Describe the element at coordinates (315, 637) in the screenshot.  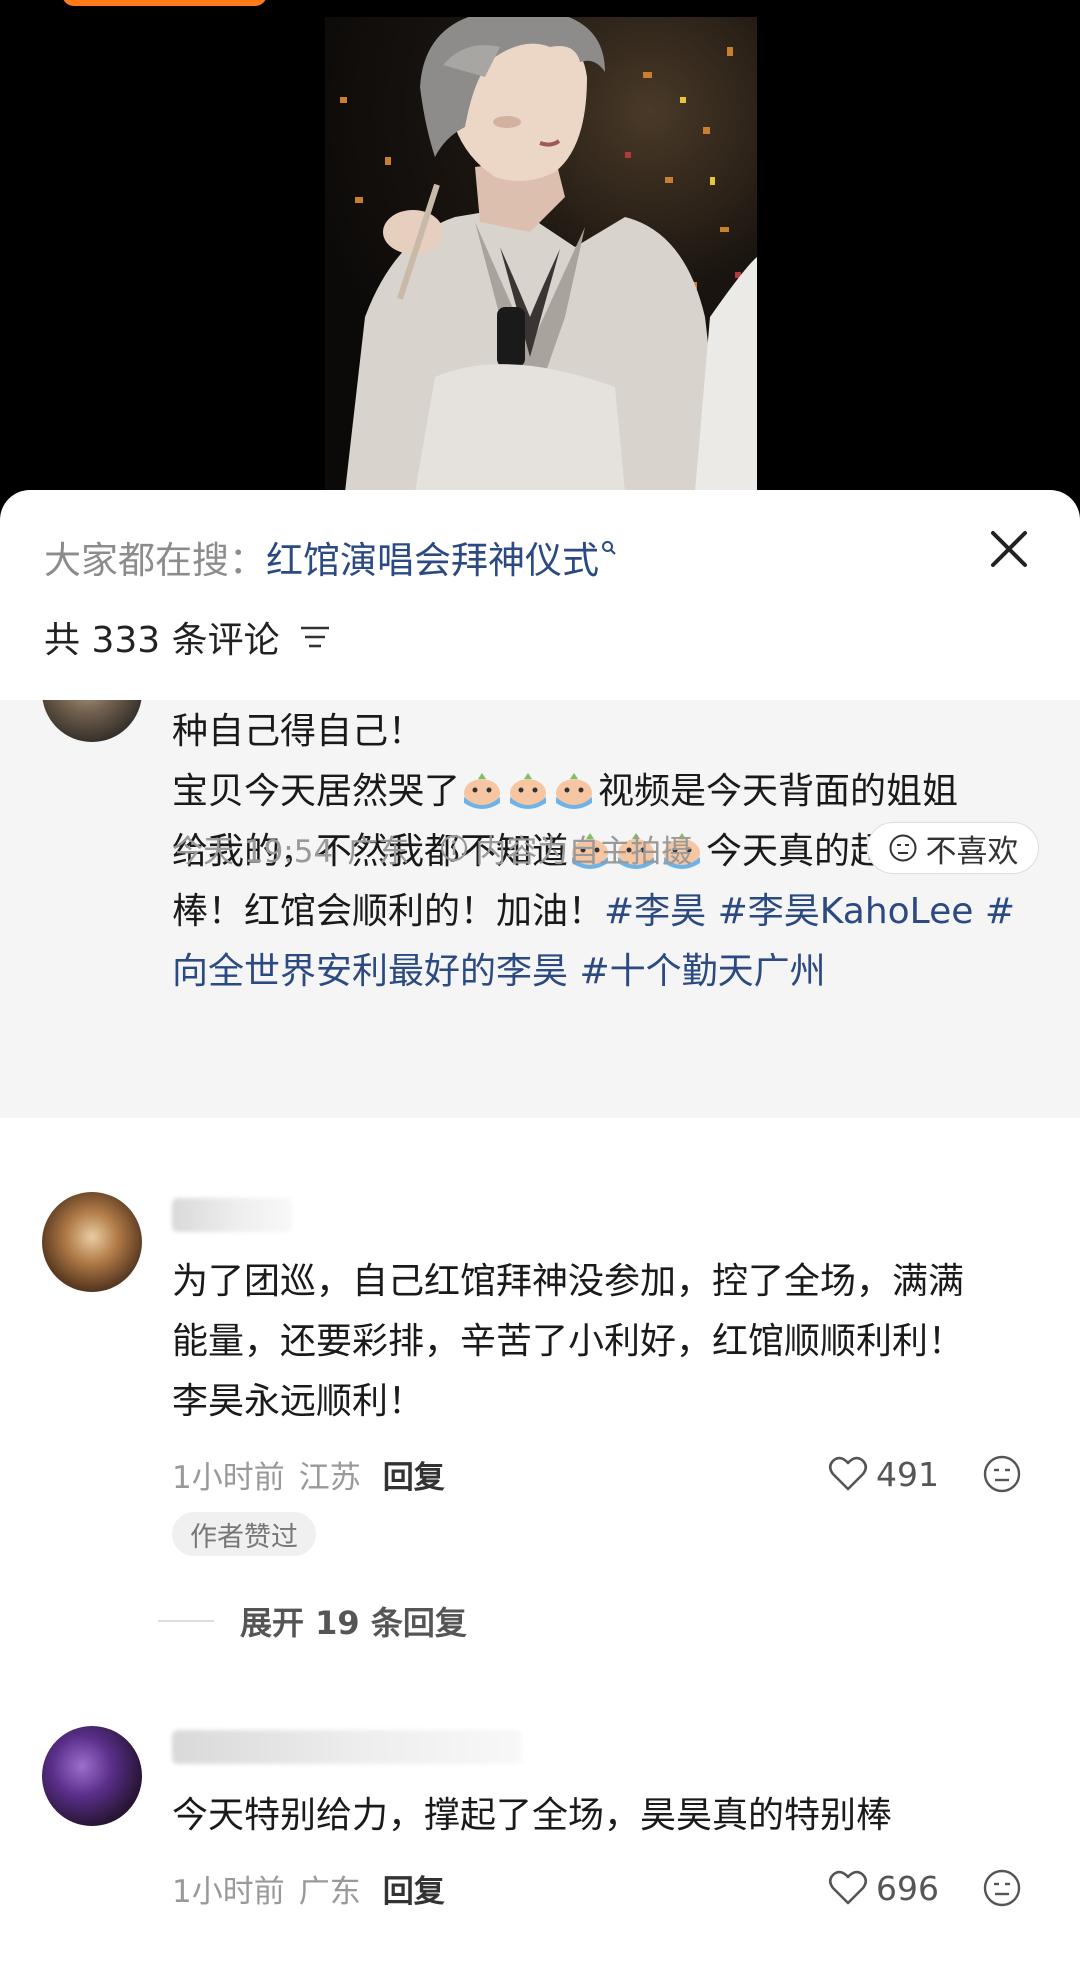
I see `sort-filter-icon` at that location.